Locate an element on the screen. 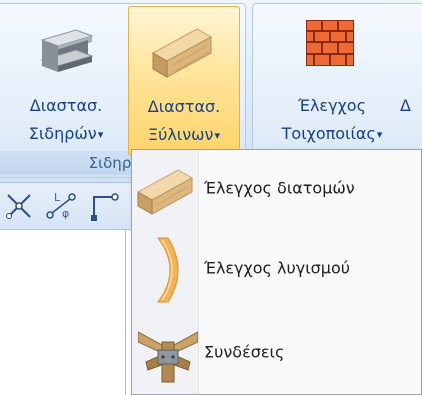  node-cross-icon is located at coordinates (19, 206).